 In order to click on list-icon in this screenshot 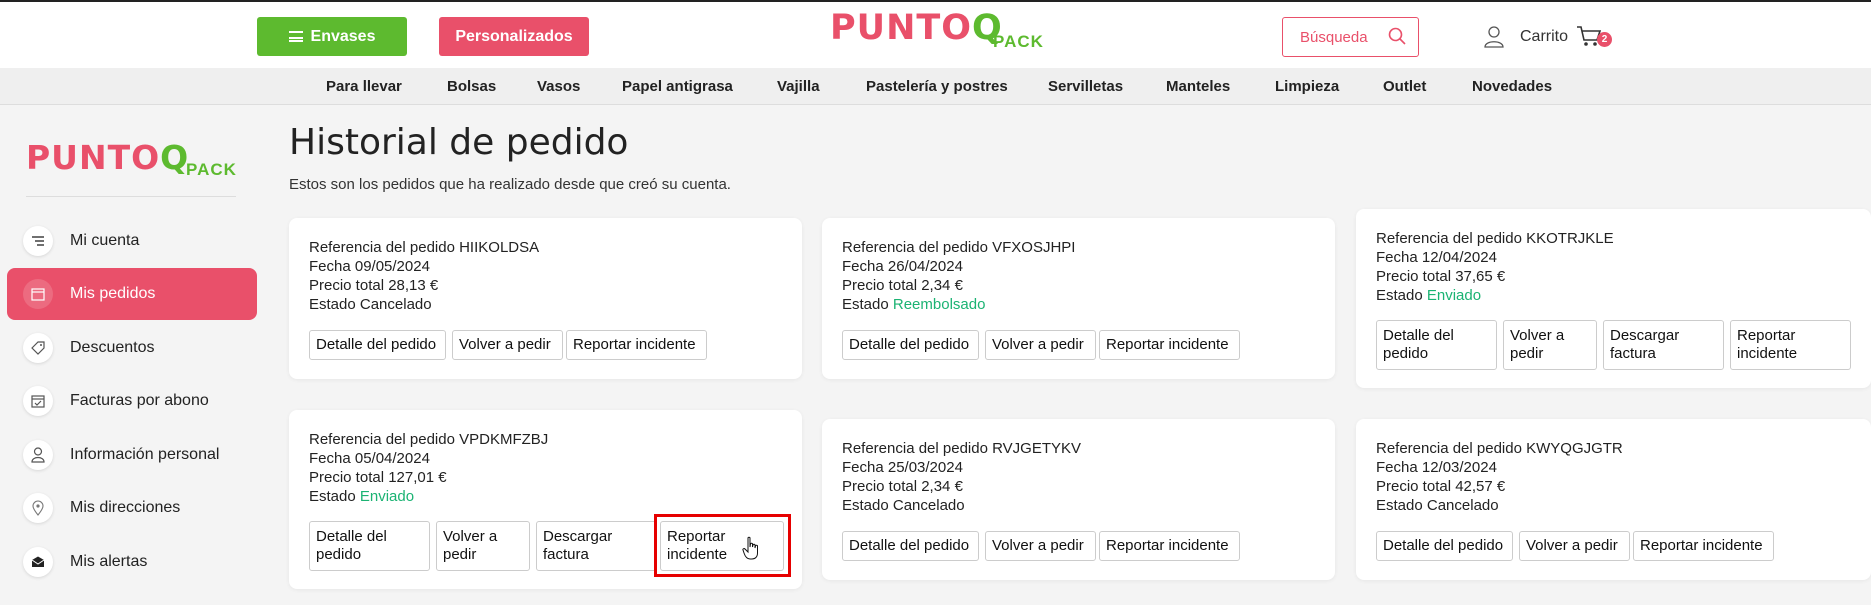, I will do `click(38, 241)`.